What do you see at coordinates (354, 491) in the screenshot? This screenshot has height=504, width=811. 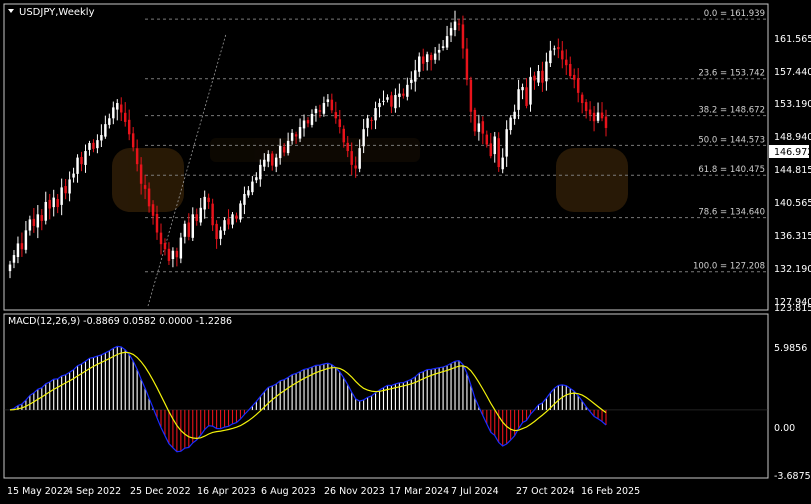 I see `time-label: 26 Nov 2023` at bounding box center [354, 491].